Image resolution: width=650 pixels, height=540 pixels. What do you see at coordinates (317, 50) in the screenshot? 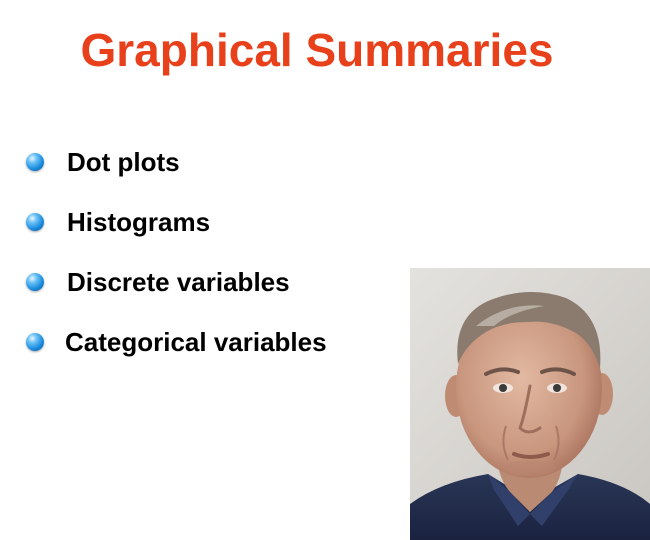
I see `slide-title: Graphical Summaries` at bounding box center [317, 50].